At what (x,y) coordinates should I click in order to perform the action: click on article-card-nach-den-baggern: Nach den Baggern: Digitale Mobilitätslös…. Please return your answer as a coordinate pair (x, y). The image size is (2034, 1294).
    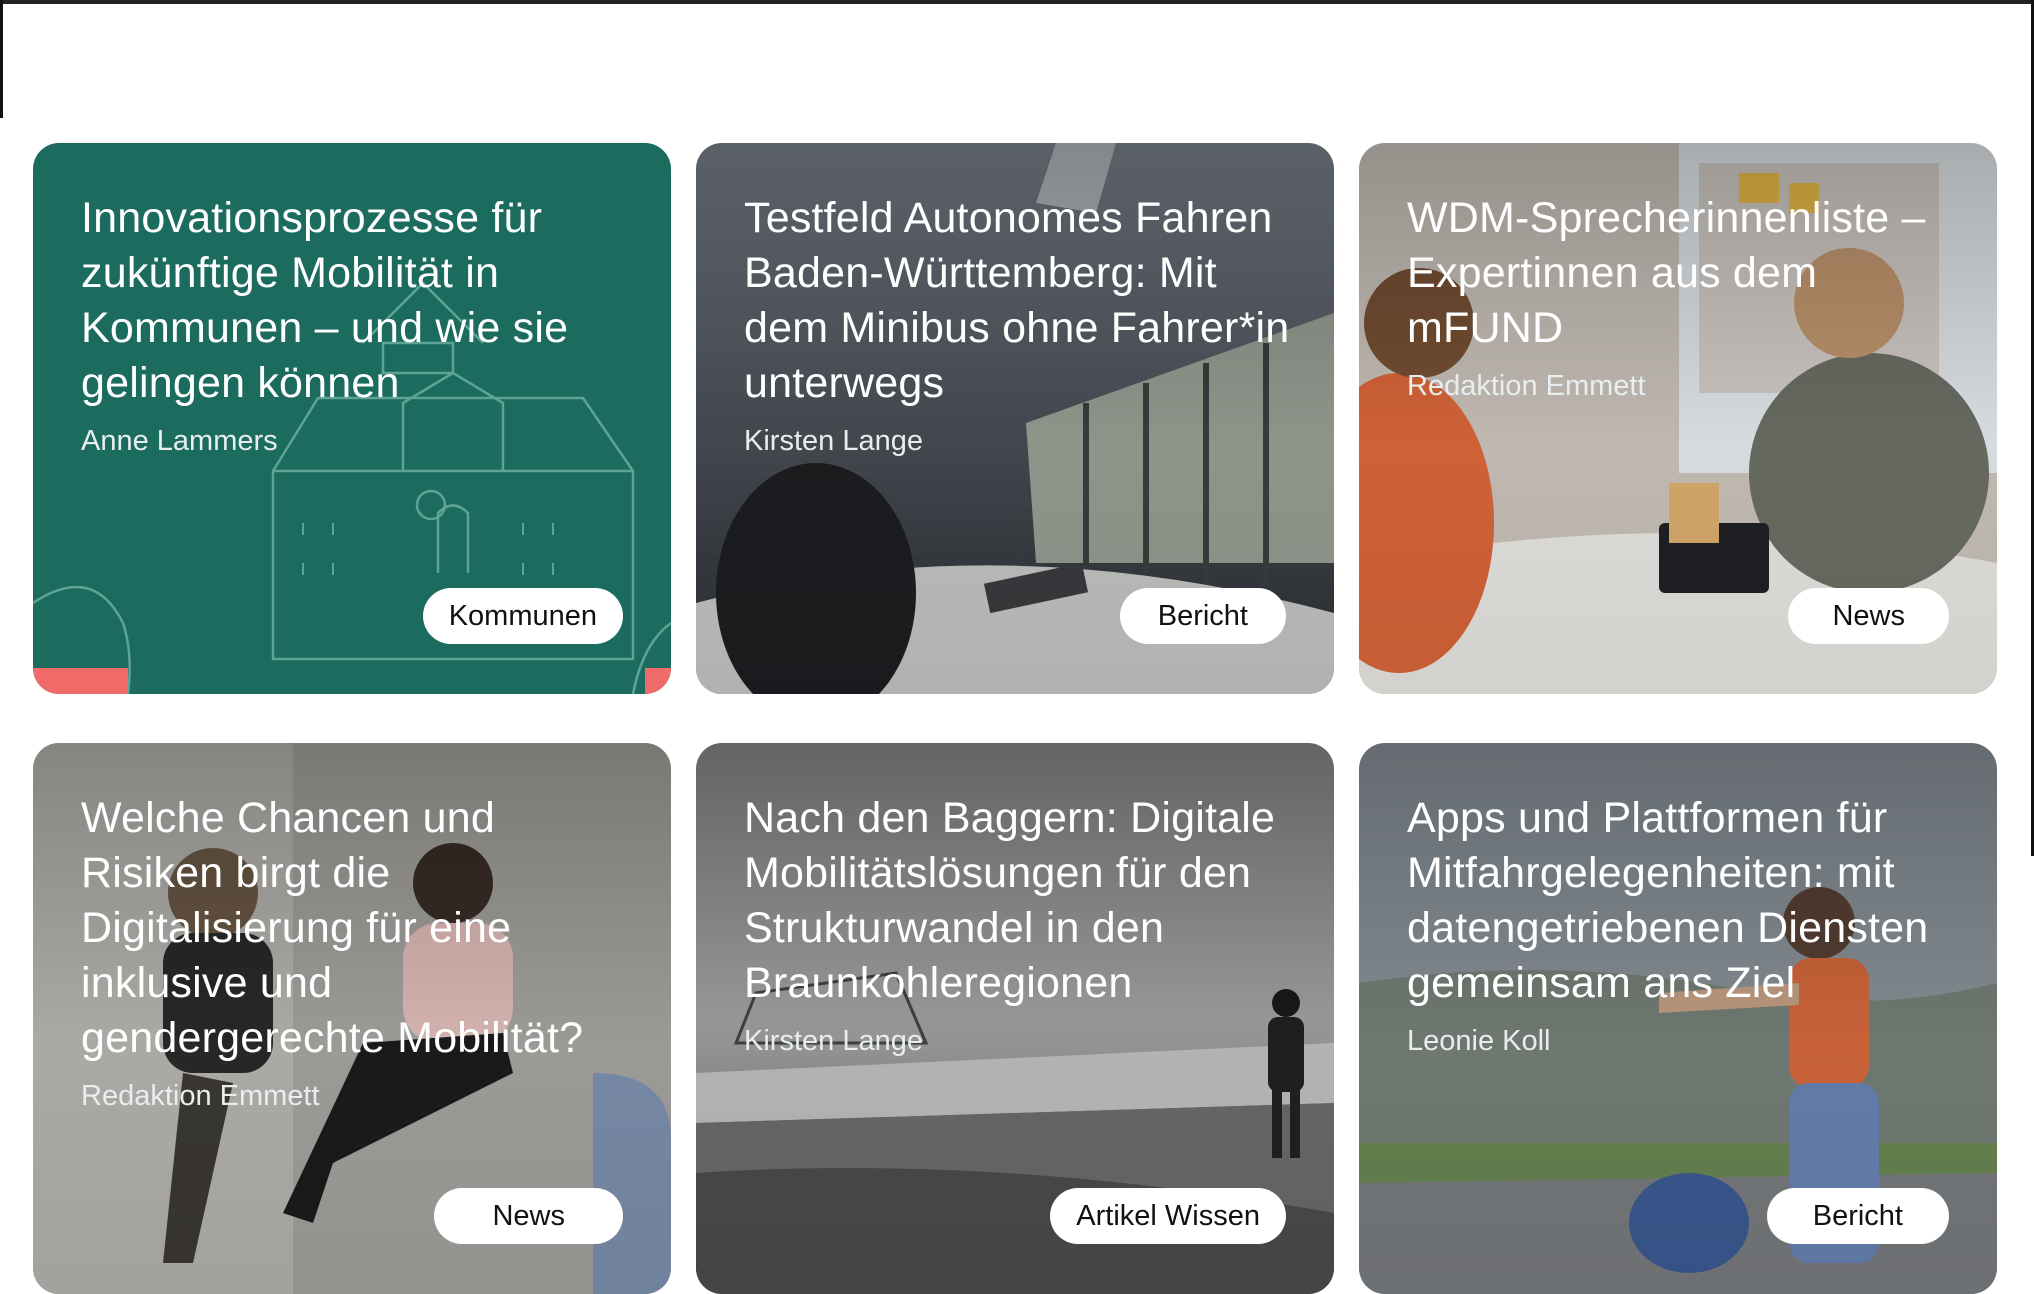
    Looking at the image, I should click on (1015, 1018).